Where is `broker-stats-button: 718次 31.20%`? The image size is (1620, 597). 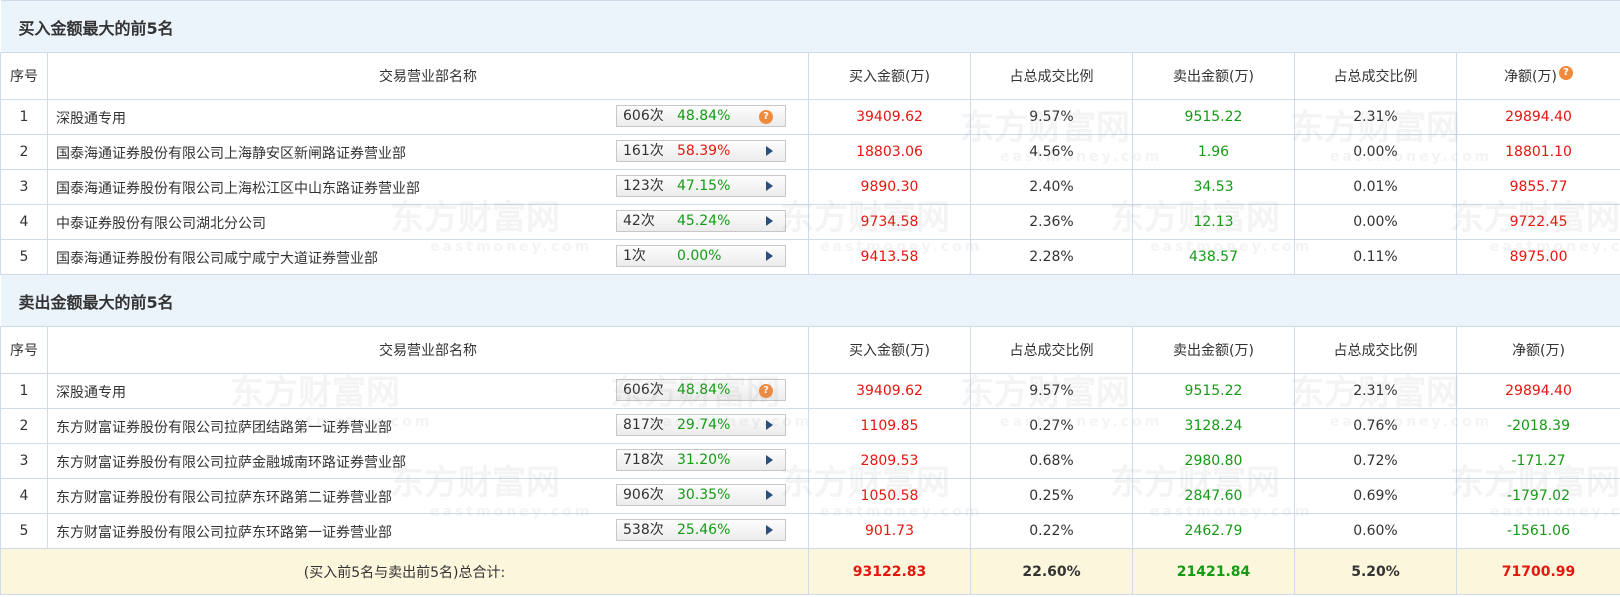
broker-stats-button: 718次 31.20% is located at coordinates (701, 460).